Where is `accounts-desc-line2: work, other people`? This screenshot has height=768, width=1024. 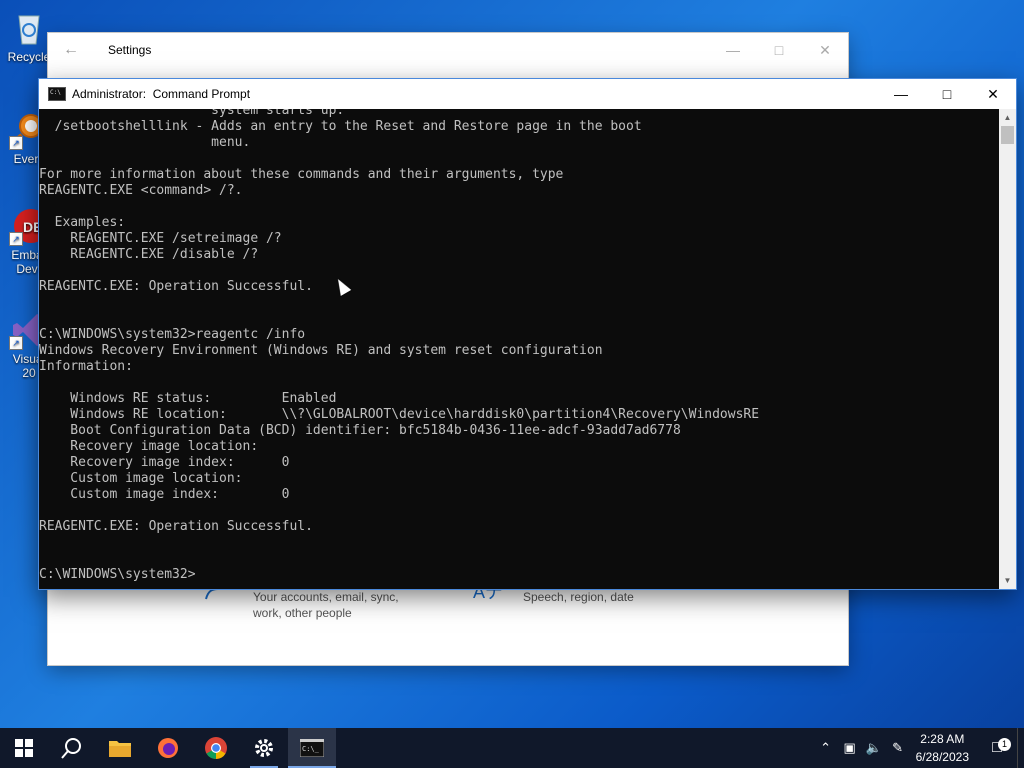
accounts-desc-line2: work, other people is located at coordinates (302, 613).